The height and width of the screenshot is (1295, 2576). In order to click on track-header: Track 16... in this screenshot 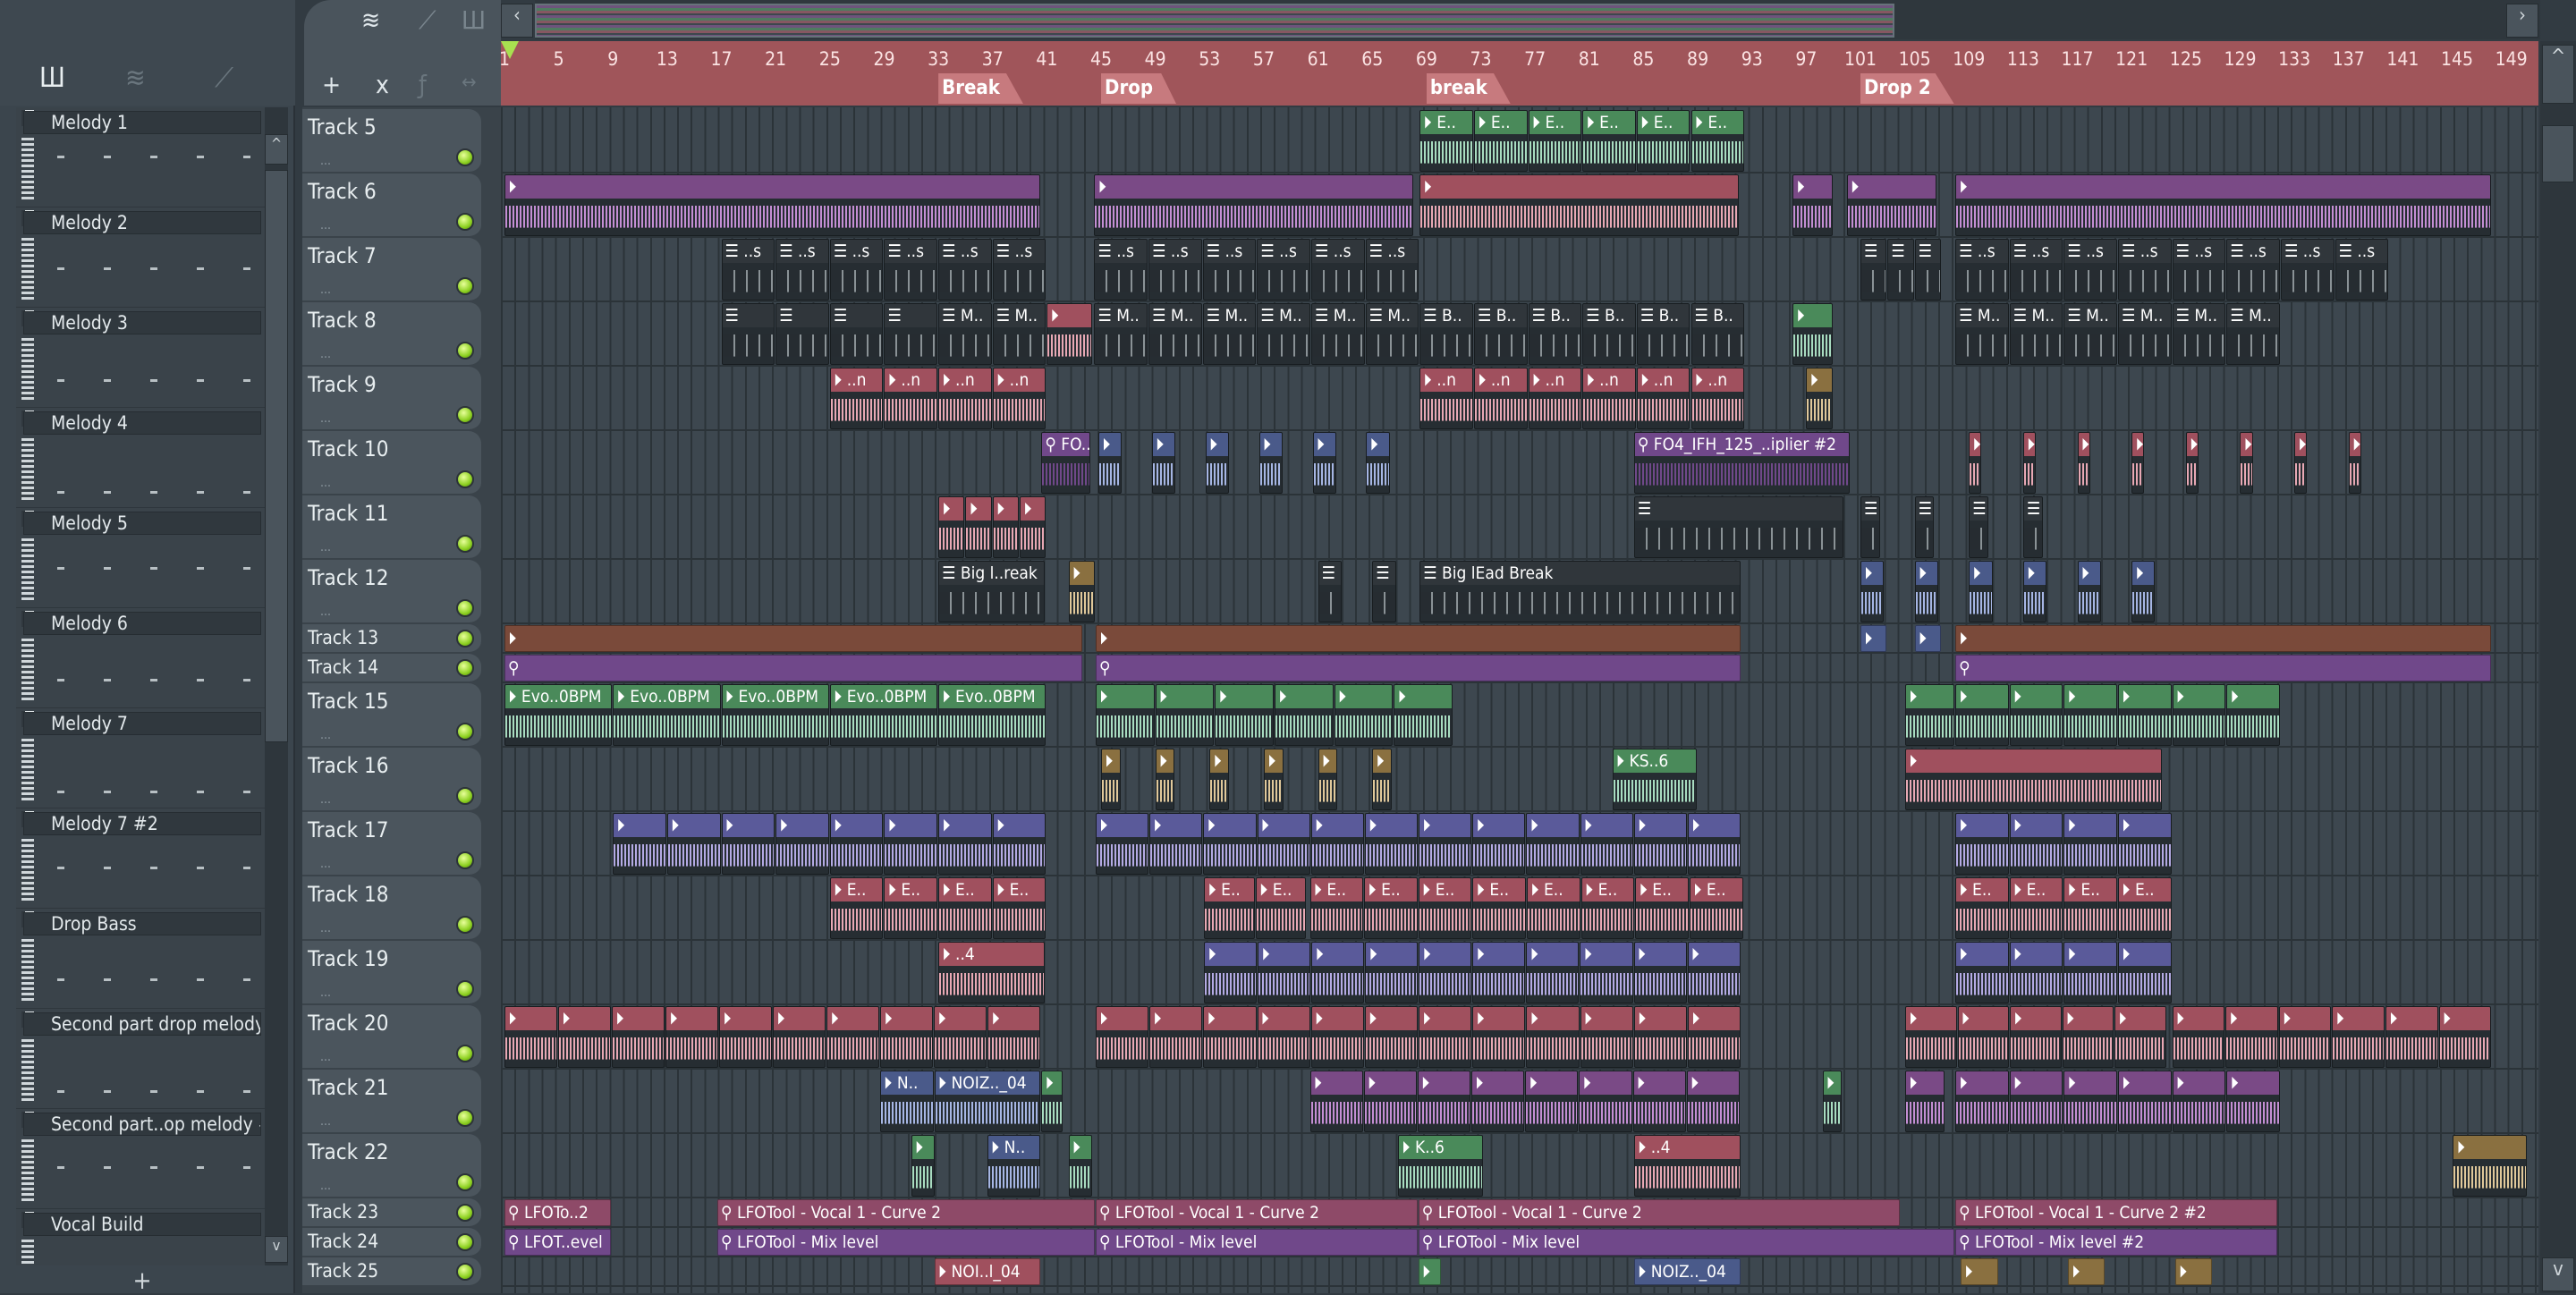, I will do `click(391, 780)`.